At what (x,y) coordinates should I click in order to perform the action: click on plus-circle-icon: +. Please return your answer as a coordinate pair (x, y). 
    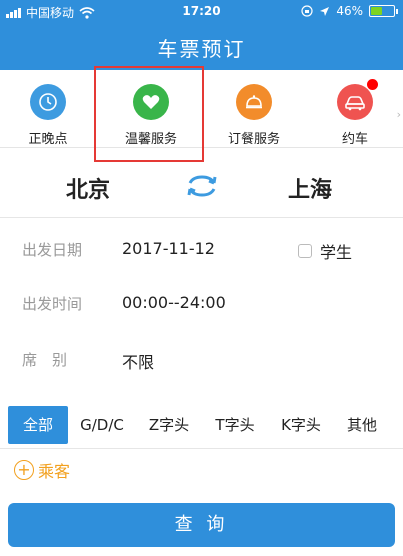
    Looking at the image, I should click on (24, 470).